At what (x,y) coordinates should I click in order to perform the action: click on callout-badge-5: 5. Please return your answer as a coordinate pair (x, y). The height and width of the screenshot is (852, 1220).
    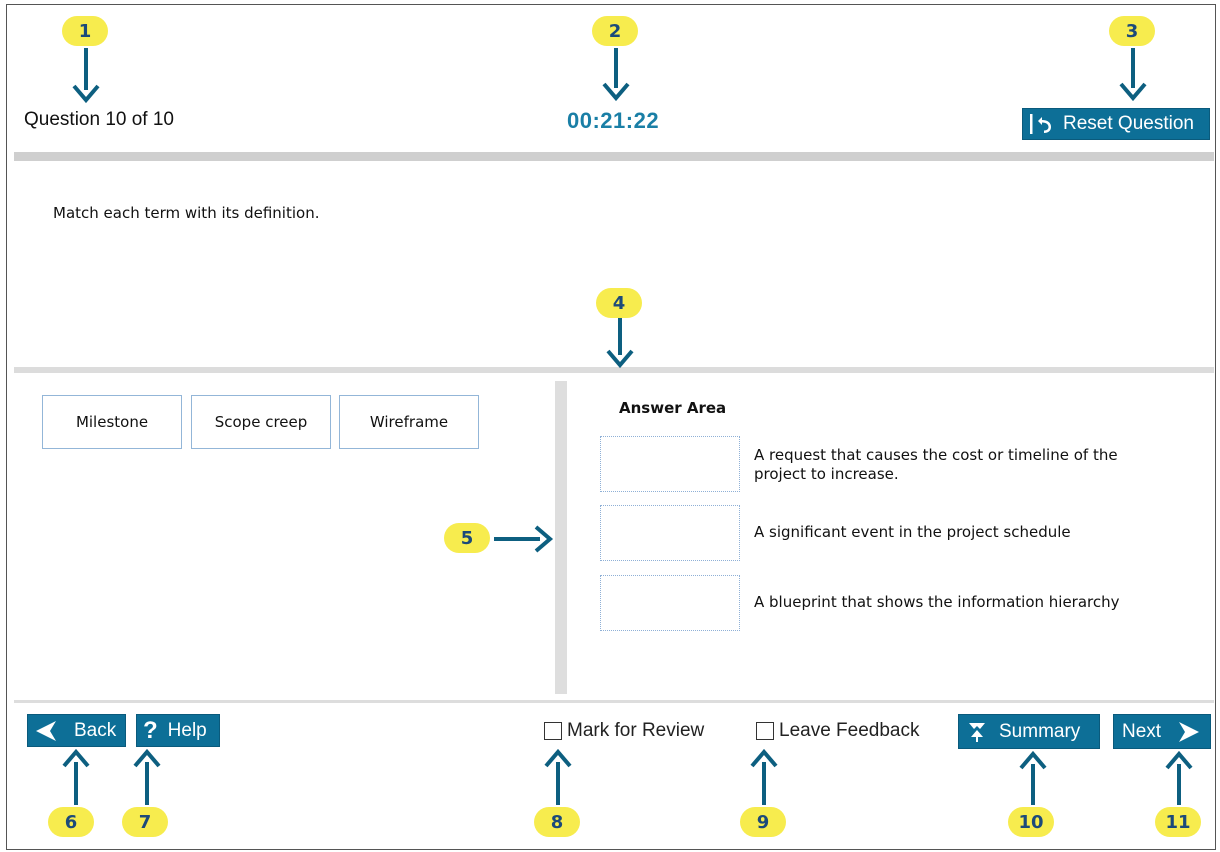
    Looking at the image, I should click on (467, 538).